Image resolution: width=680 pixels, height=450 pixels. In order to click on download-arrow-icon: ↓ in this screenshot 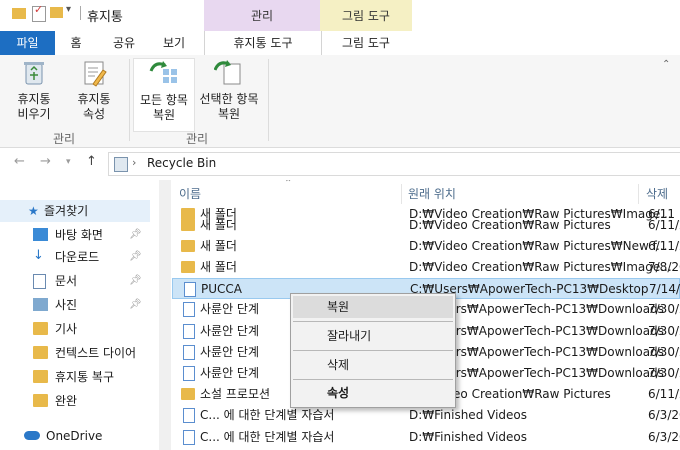, I will do `click(38, 255)`.